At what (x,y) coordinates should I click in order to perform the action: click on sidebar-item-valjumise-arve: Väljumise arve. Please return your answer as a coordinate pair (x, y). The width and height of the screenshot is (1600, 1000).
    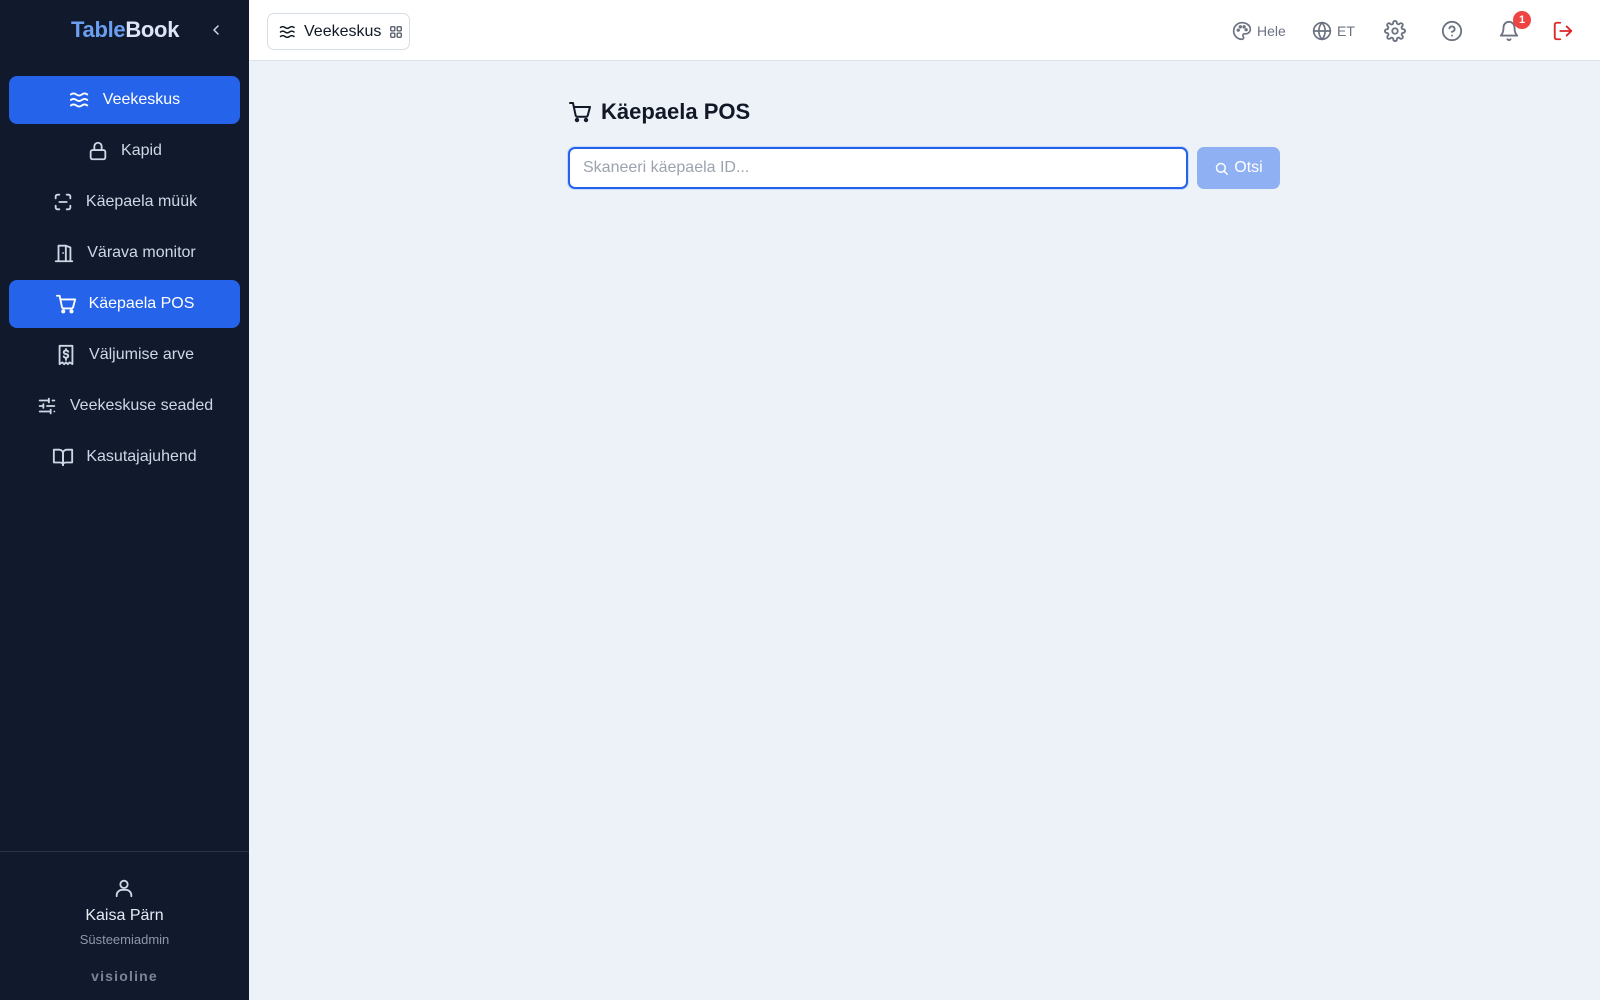
    Looking at the image, I should click on (124, 355).